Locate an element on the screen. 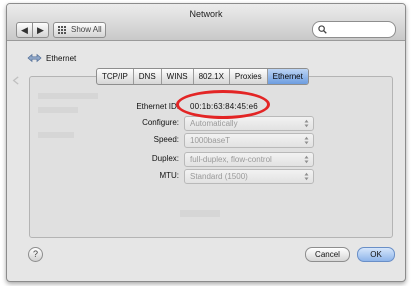  search-field is located at coordinates (354, 29).